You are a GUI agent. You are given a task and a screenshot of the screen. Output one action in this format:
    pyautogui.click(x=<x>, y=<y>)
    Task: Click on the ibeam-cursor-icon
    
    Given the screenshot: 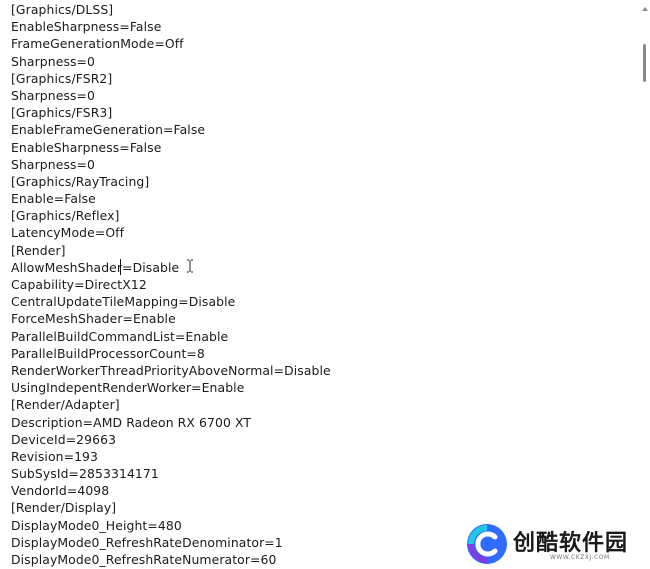 What is the action you would take?
    pyautogui.click(x=190, y=266)
    